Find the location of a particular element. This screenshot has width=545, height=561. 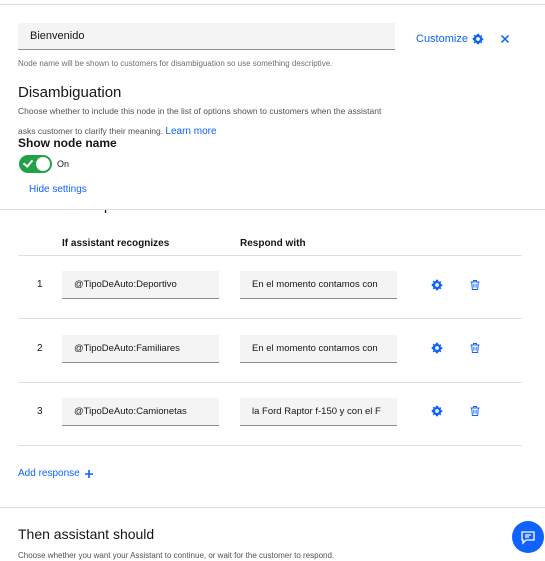

show-node-name-toggle is located at coordinates (35, 164).